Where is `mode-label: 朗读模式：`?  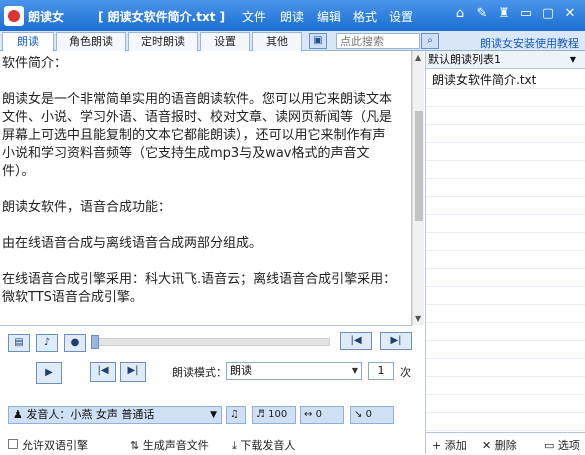
mode-label: 朗读模式： is located at coordinates (199, 372).